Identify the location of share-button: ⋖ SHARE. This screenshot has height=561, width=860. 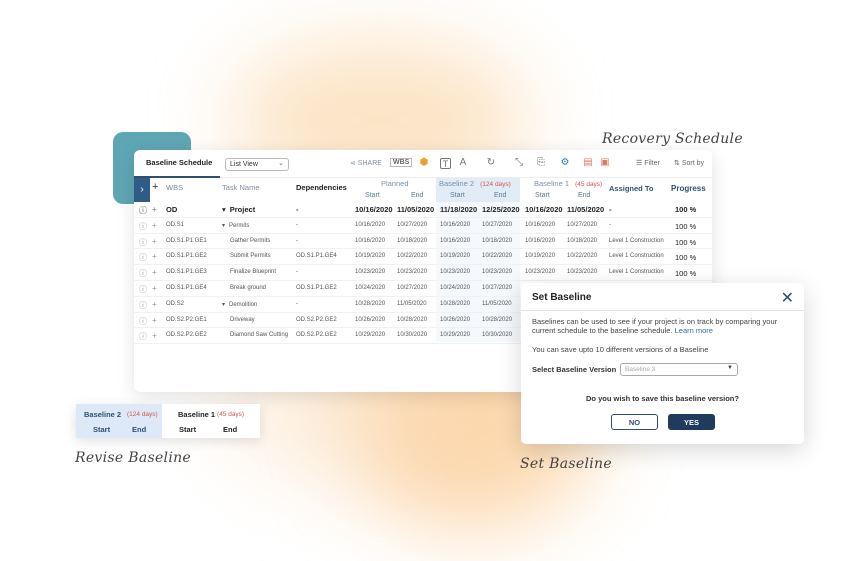
(366, 163).